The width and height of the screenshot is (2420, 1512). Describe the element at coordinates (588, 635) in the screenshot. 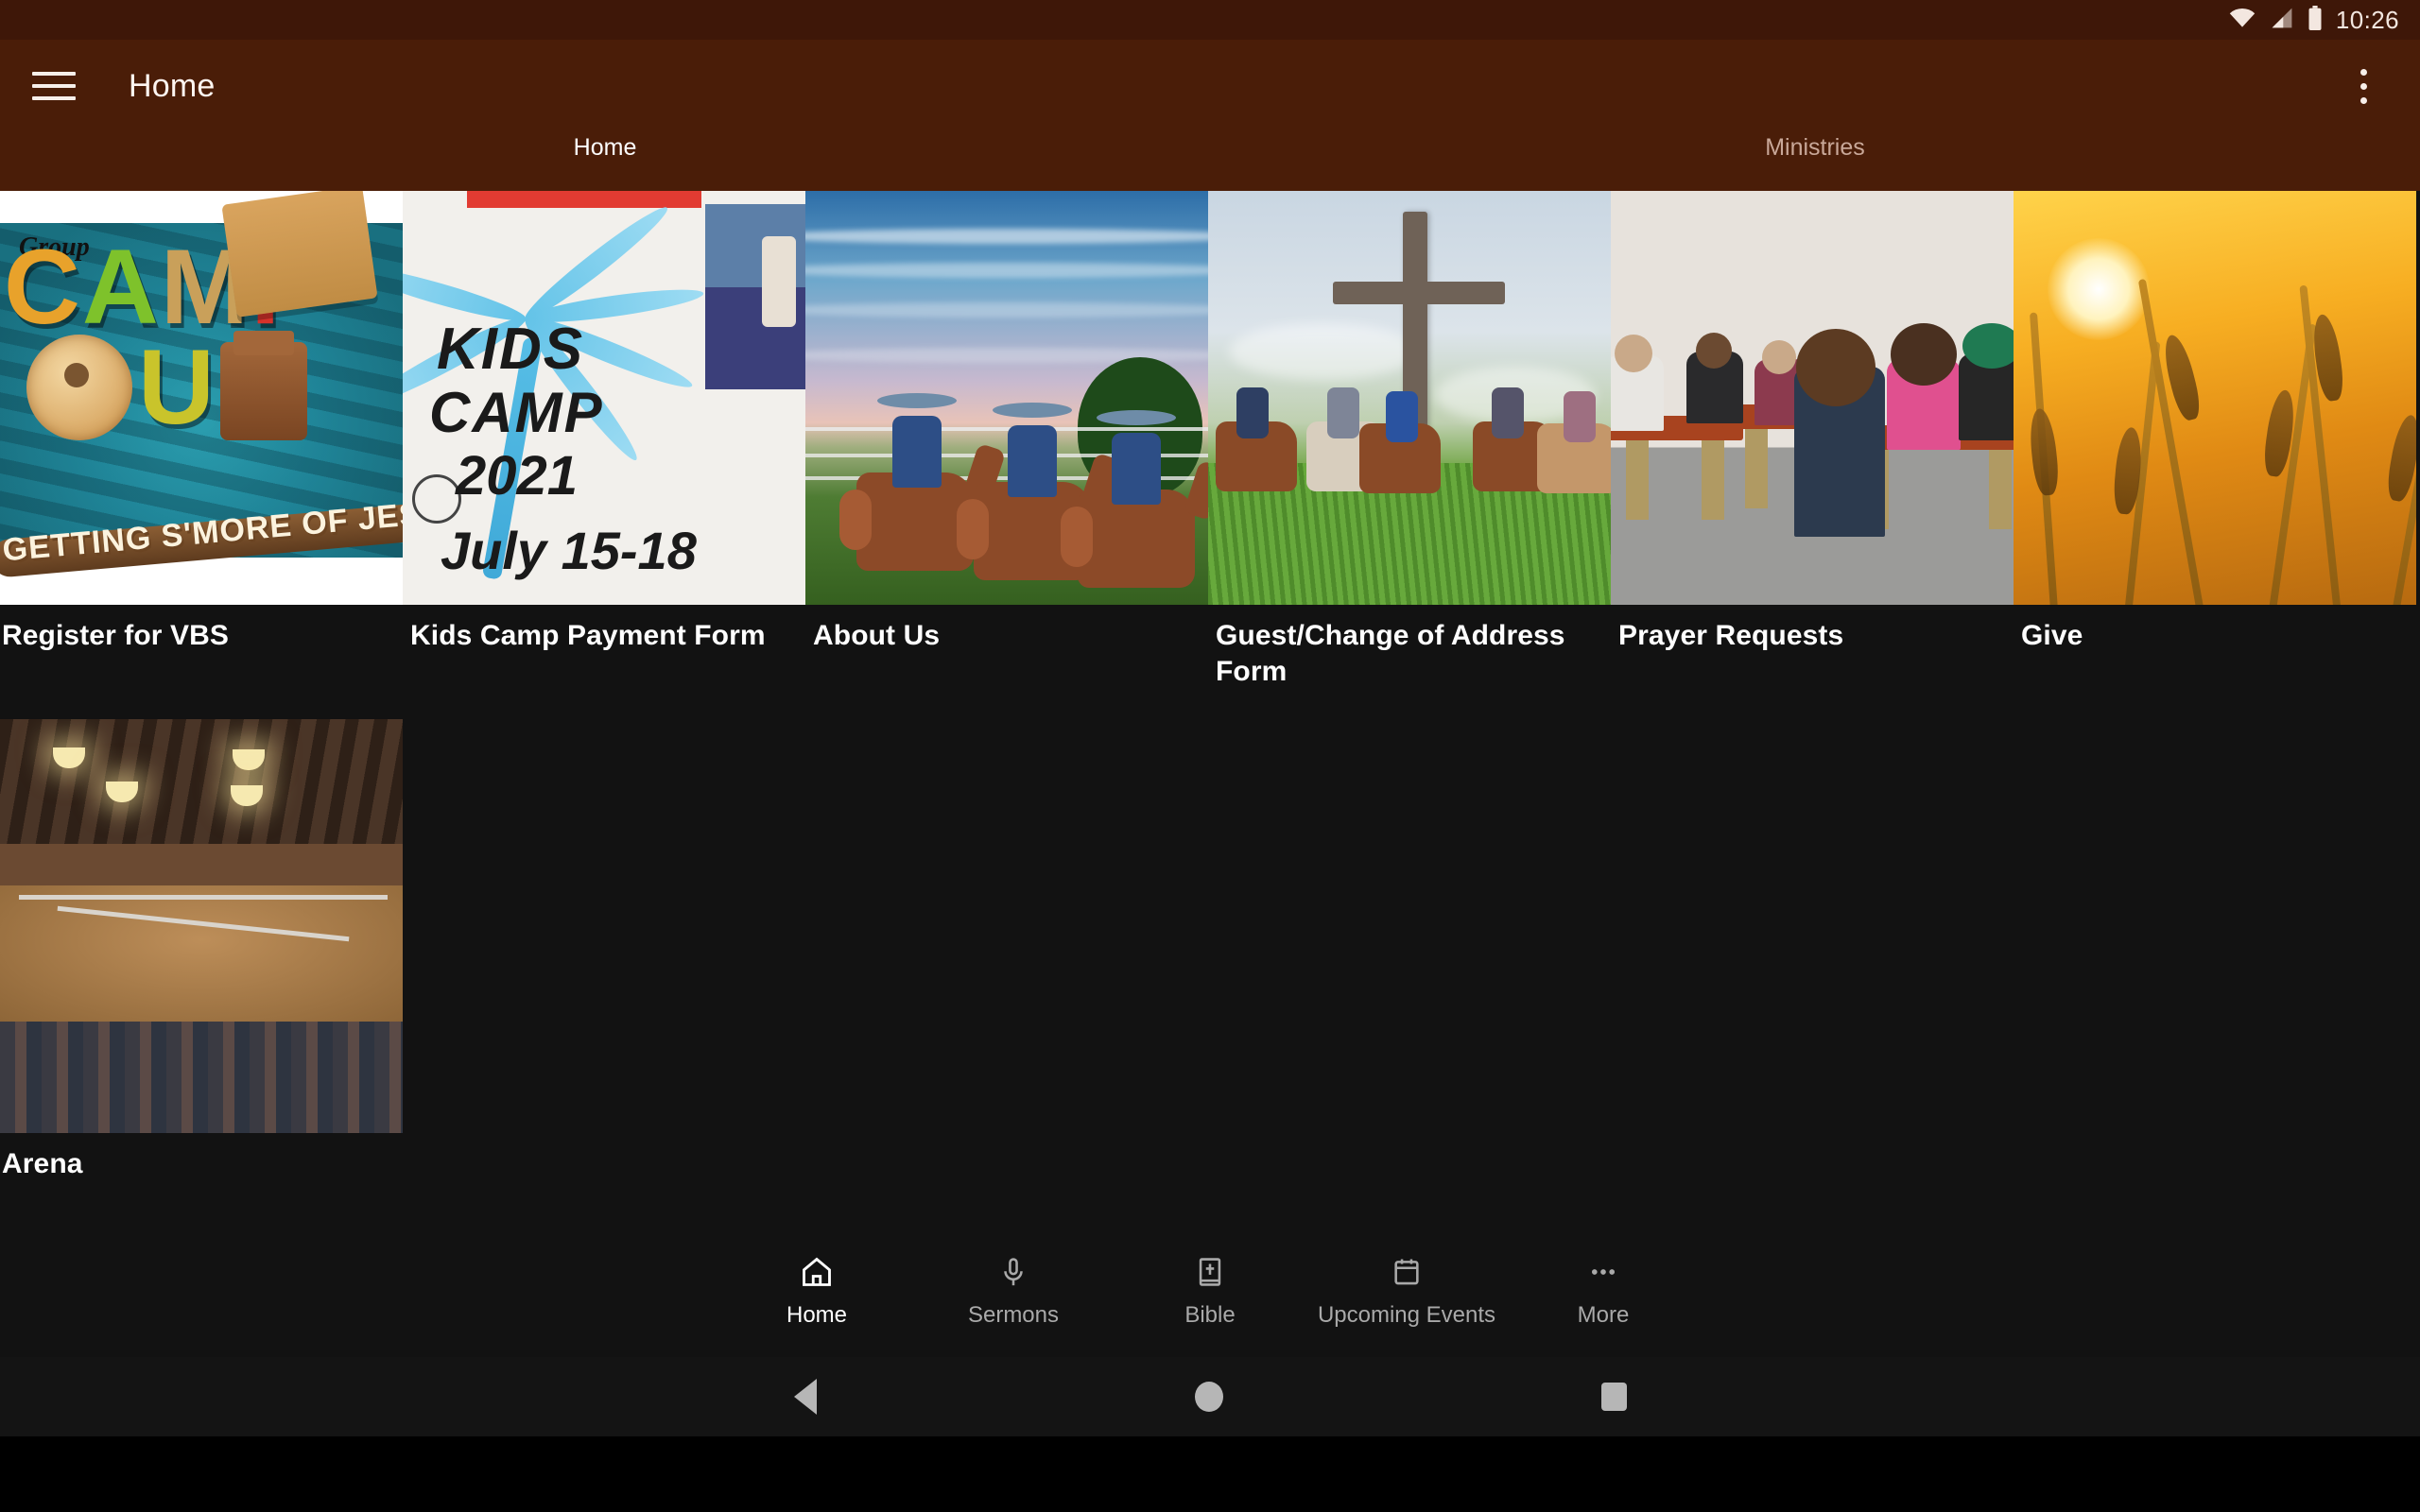

I see `card-label: Kids Camp Payment Form` at that location.